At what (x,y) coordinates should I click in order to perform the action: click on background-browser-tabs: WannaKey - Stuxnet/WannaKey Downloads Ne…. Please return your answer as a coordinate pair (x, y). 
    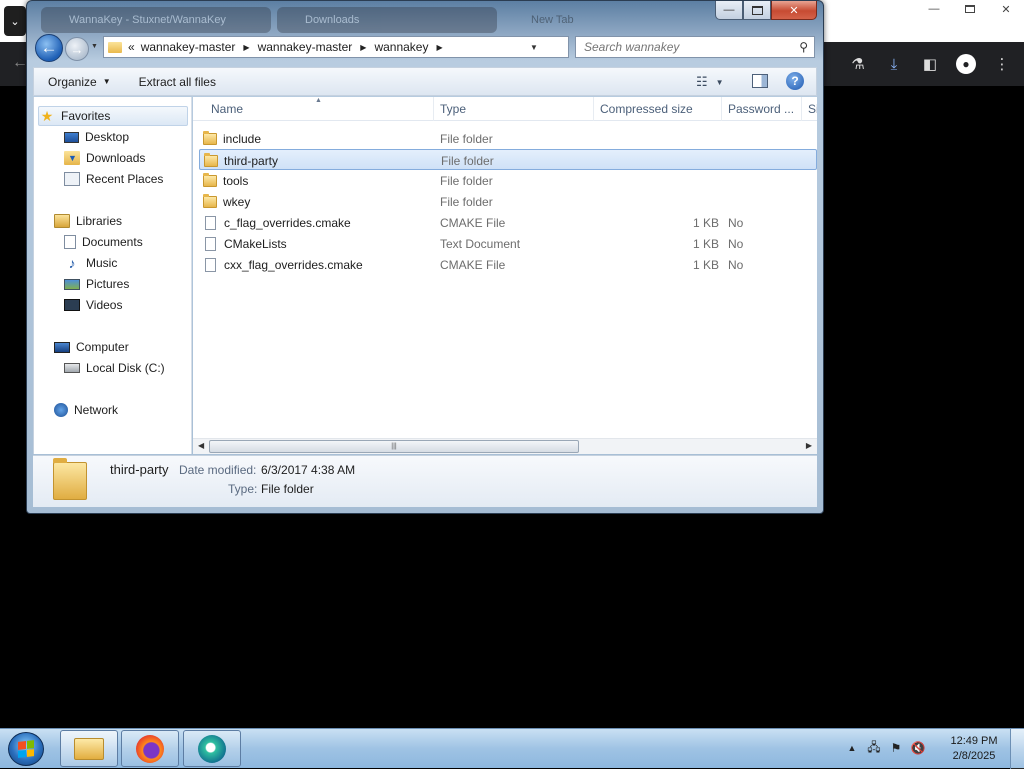
    Looking at the image, I should click on (352, 20).